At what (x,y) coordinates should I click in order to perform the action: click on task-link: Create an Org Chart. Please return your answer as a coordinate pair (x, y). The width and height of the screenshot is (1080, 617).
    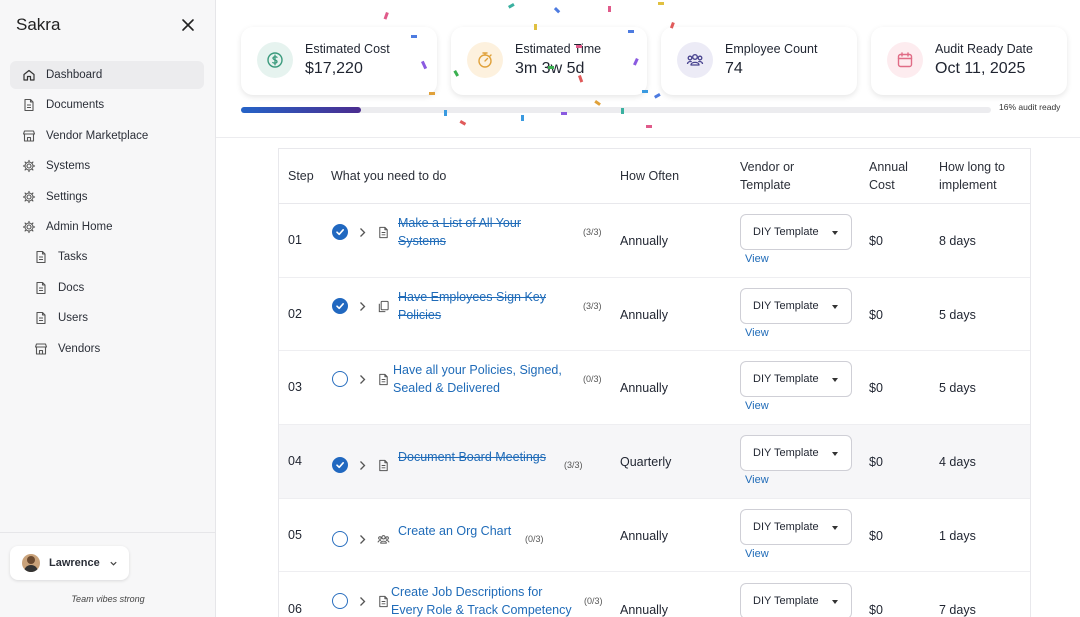
    Looking at the image, I should click on (454, 531).